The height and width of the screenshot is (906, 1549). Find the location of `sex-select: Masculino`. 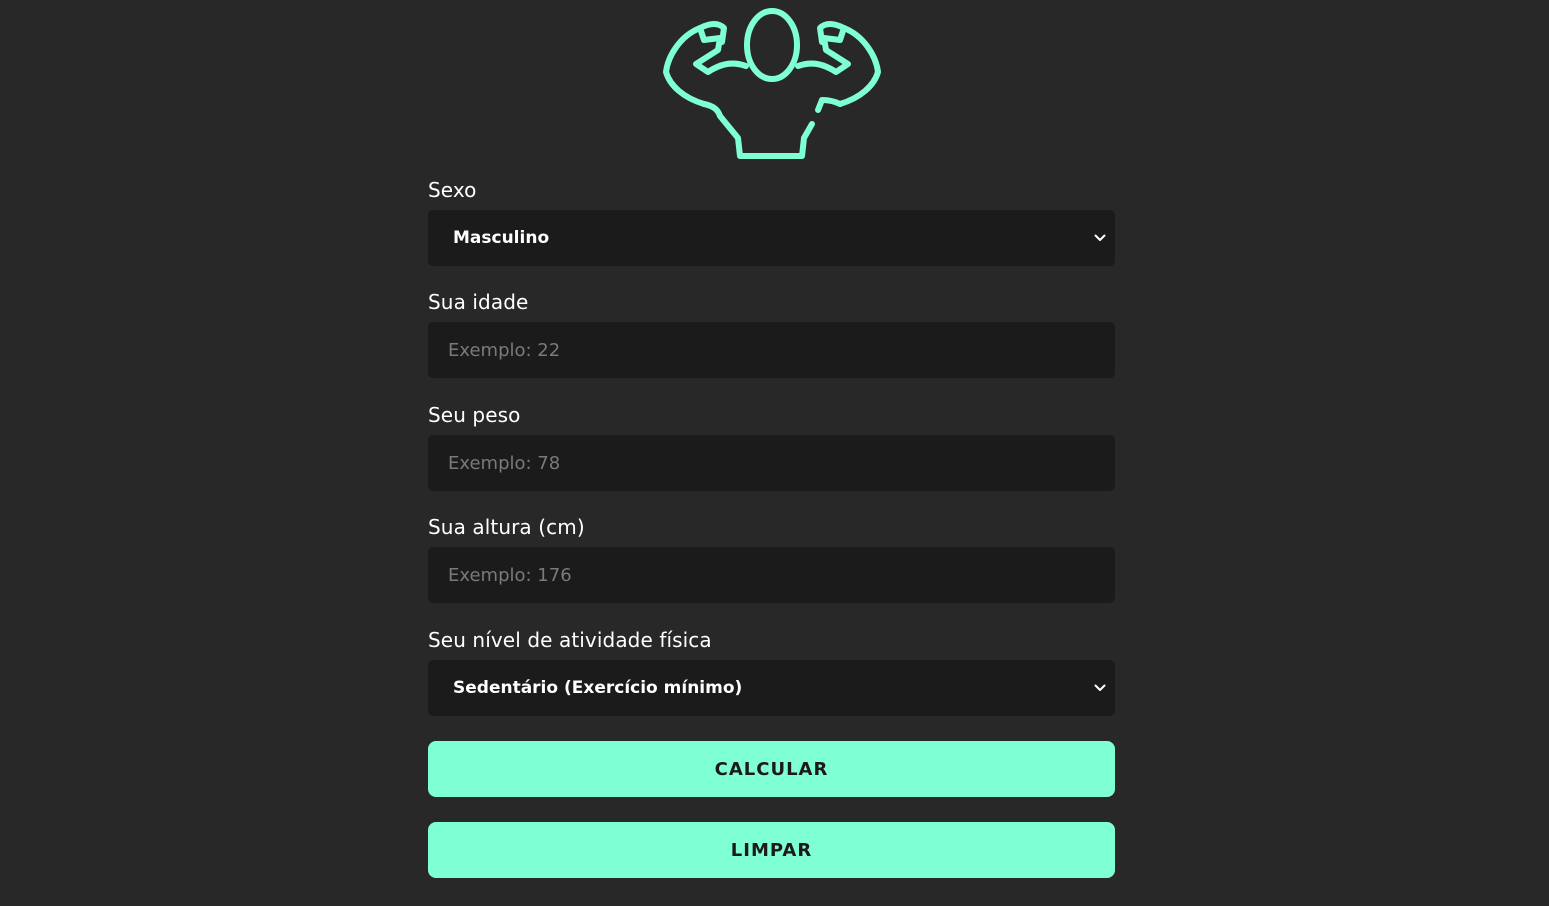

sex-select: Masculino is located at coordinates (771, 238).